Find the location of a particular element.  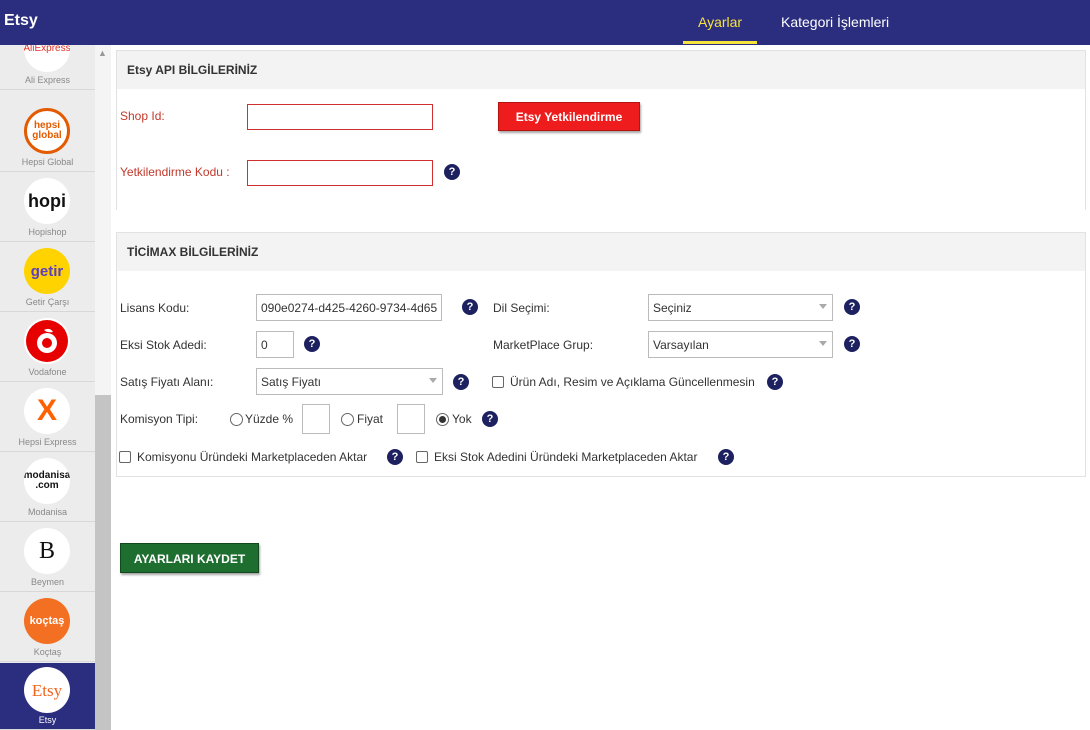

etsy-logo-icon: Etsy is located at coordinates (47, 690).